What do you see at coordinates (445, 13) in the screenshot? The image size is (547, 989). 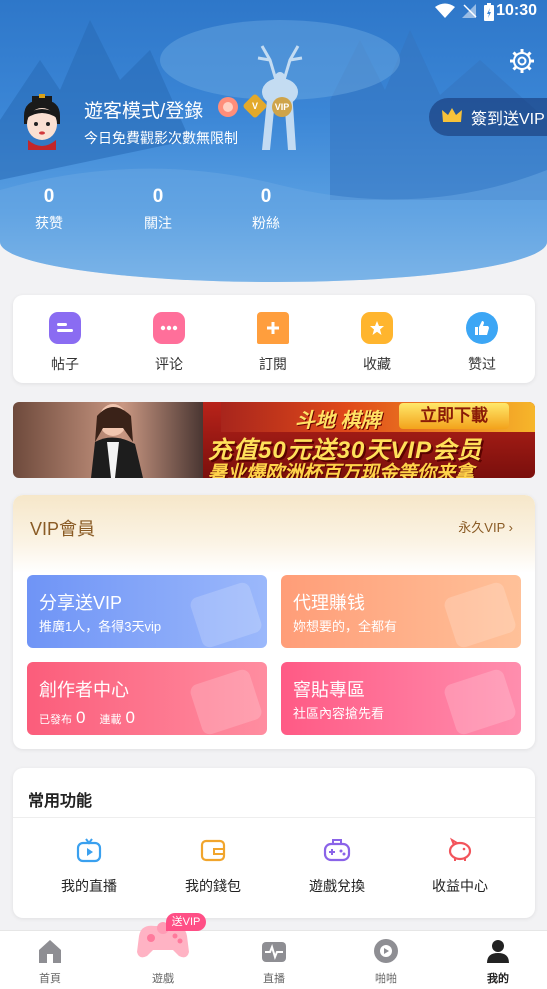 I see `wifi-icon` at bounding box center [445, 13].